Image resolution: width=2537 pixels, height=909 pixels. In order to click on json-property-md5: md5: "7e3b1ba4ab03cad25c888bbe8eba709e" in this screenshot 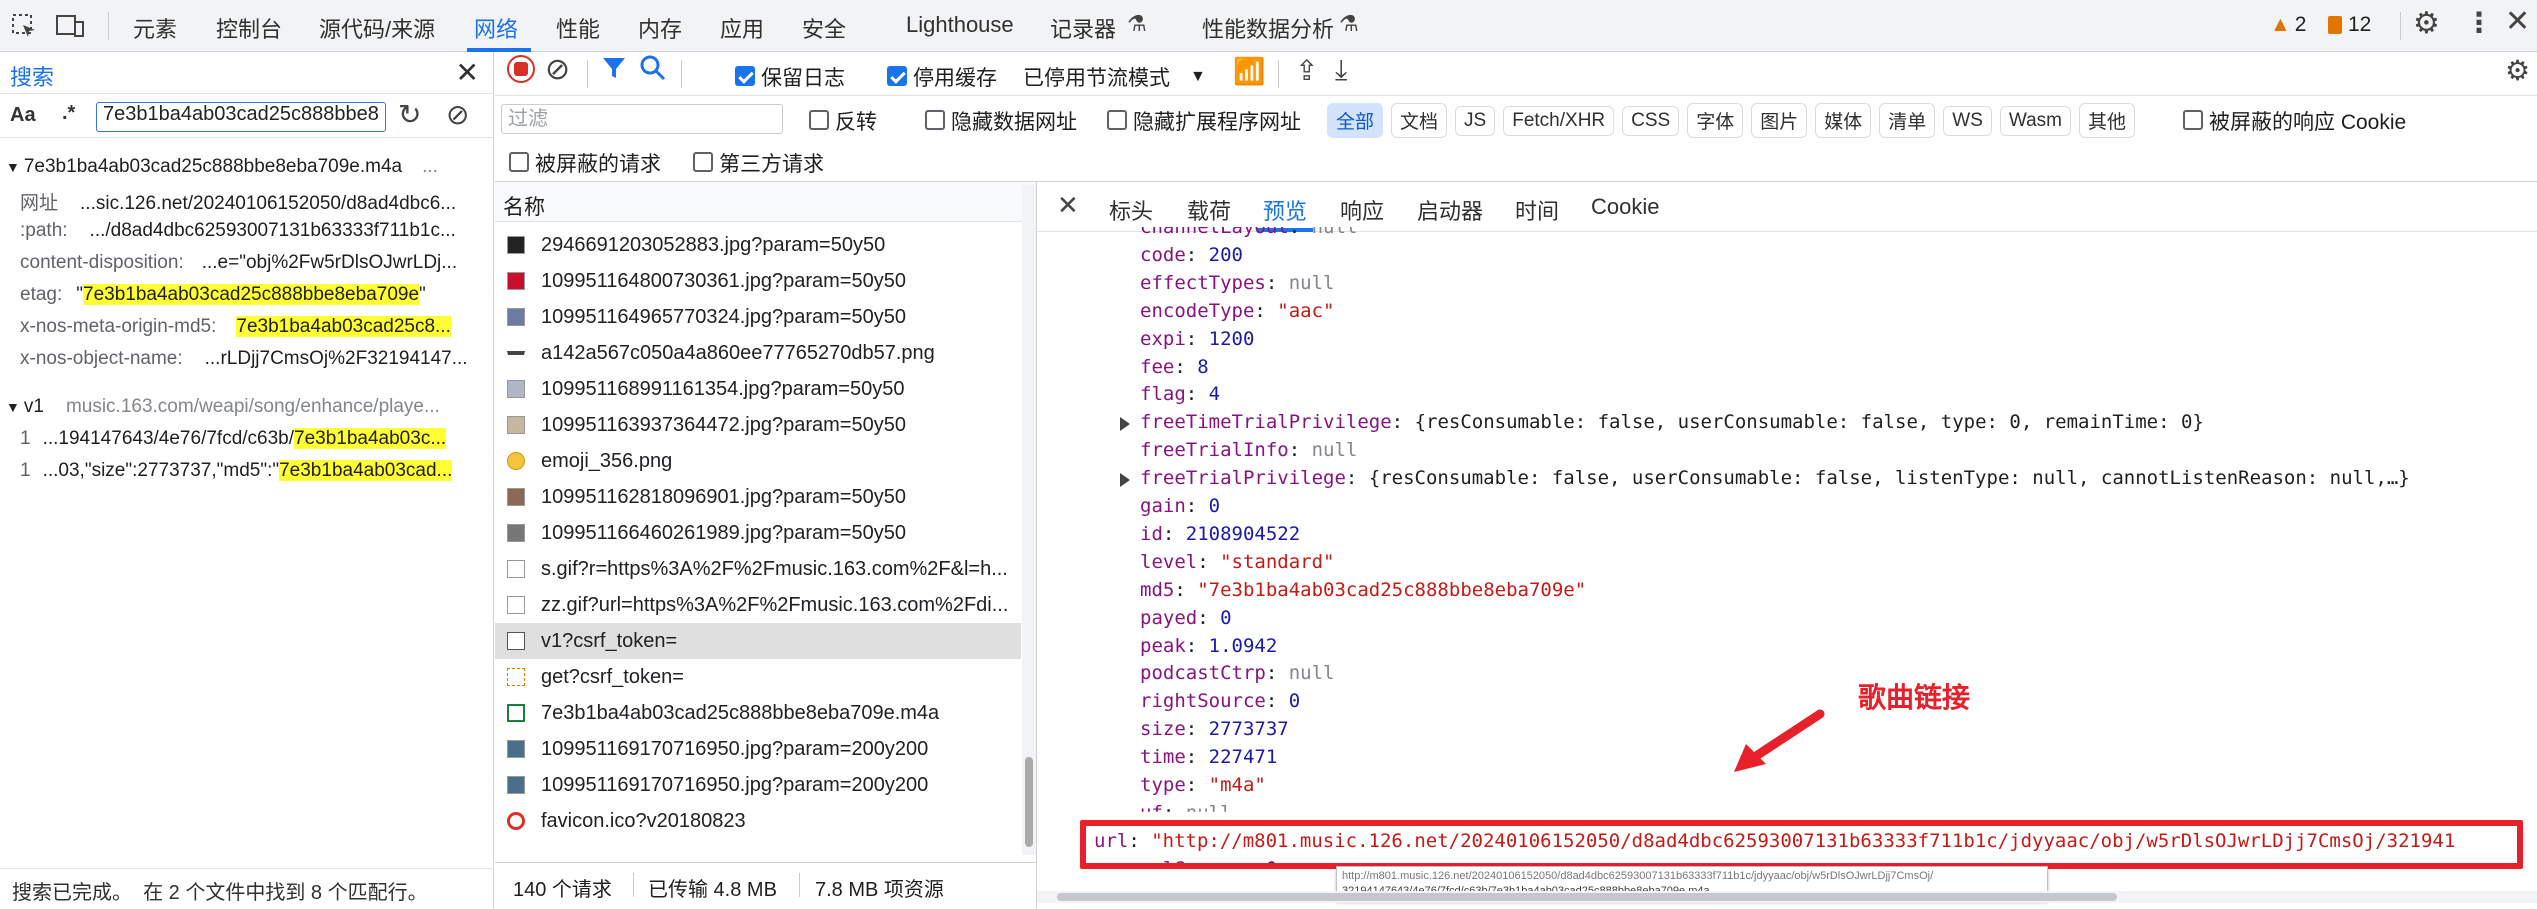, I will do `click(1363, 590)`.